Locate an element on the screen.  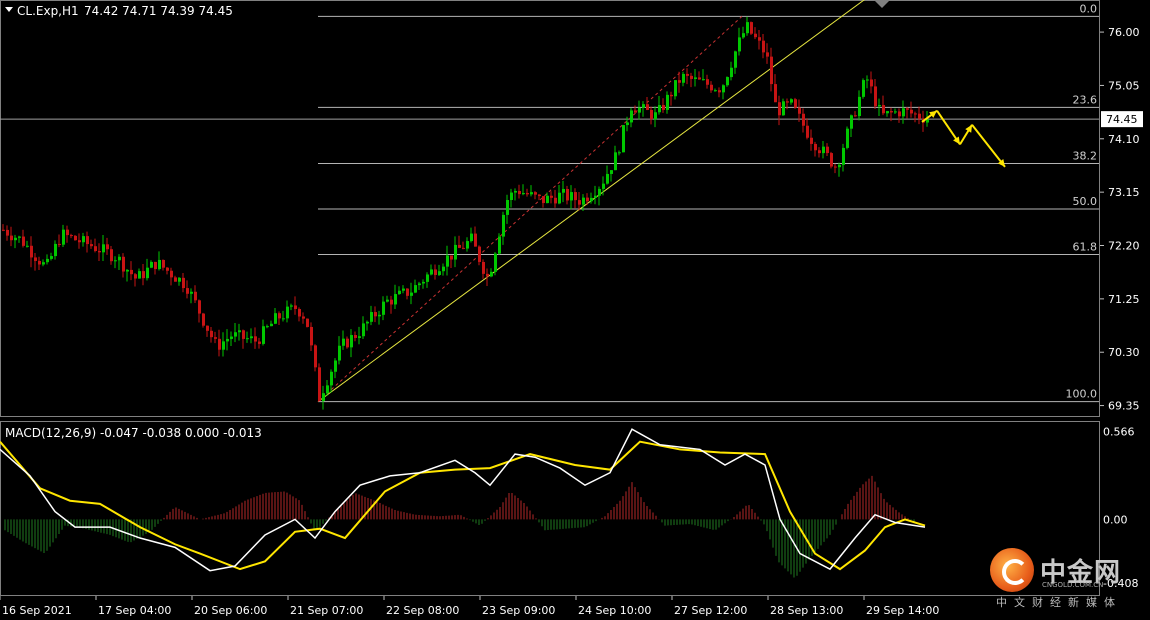
time-tick-label: 21 Sep 07:00 is located at coordinates (326, 610).